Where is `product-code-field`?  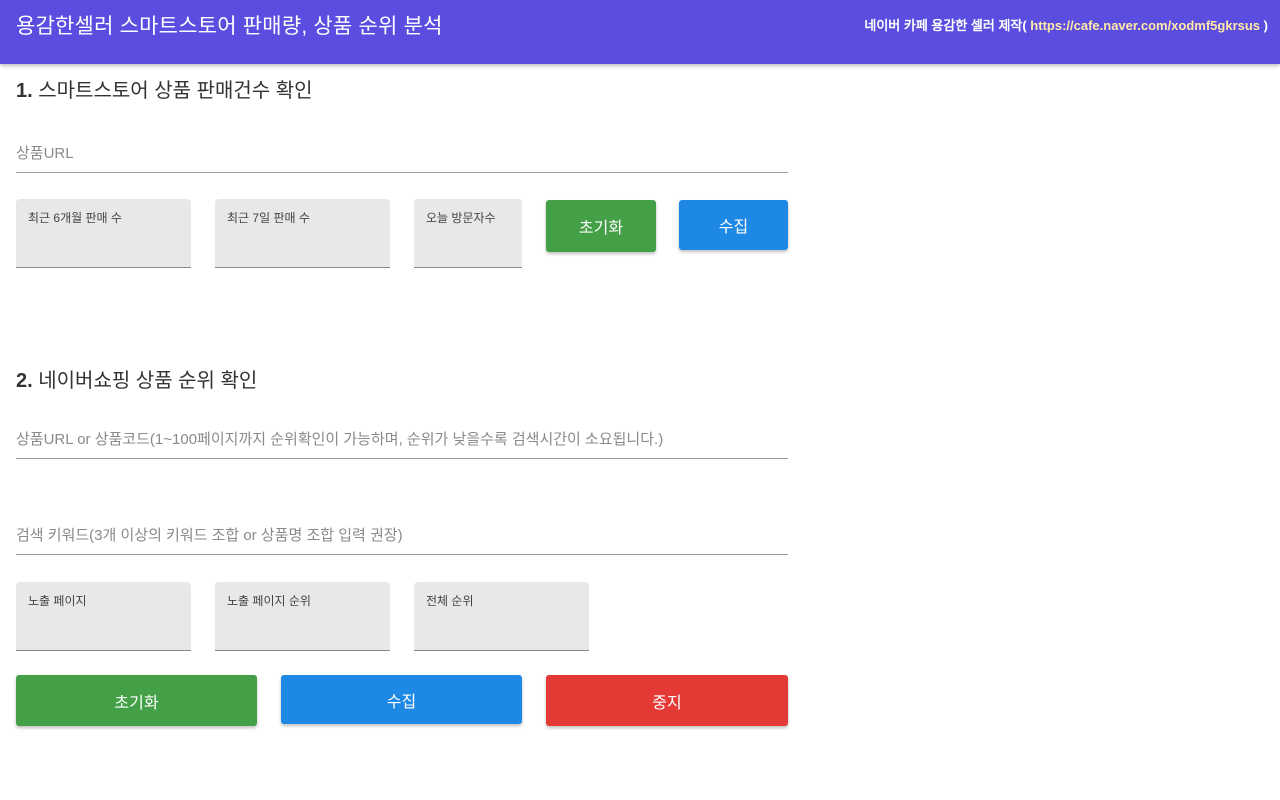 product-code-field is located at coordinates (402, 440).